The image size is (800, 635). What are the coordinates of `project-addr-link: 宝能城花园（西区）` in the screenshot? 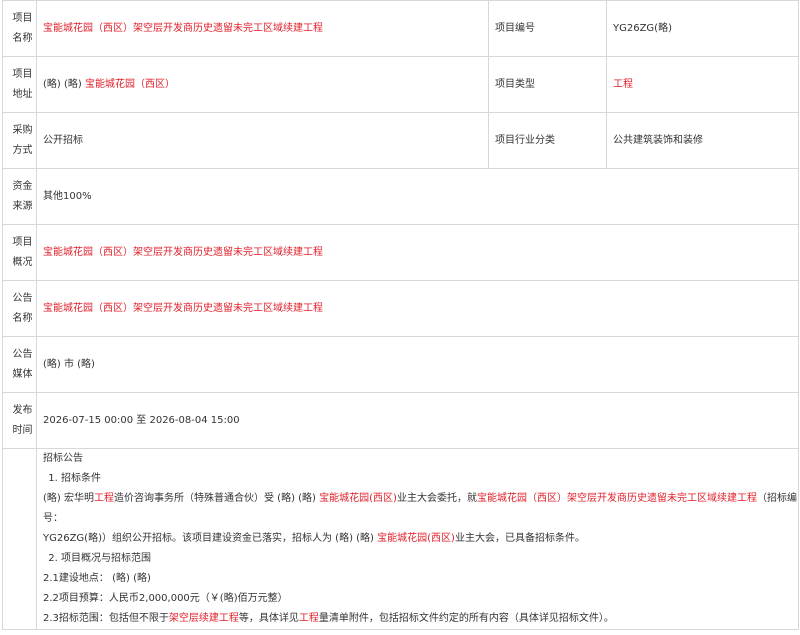 It's located at (129, 84).